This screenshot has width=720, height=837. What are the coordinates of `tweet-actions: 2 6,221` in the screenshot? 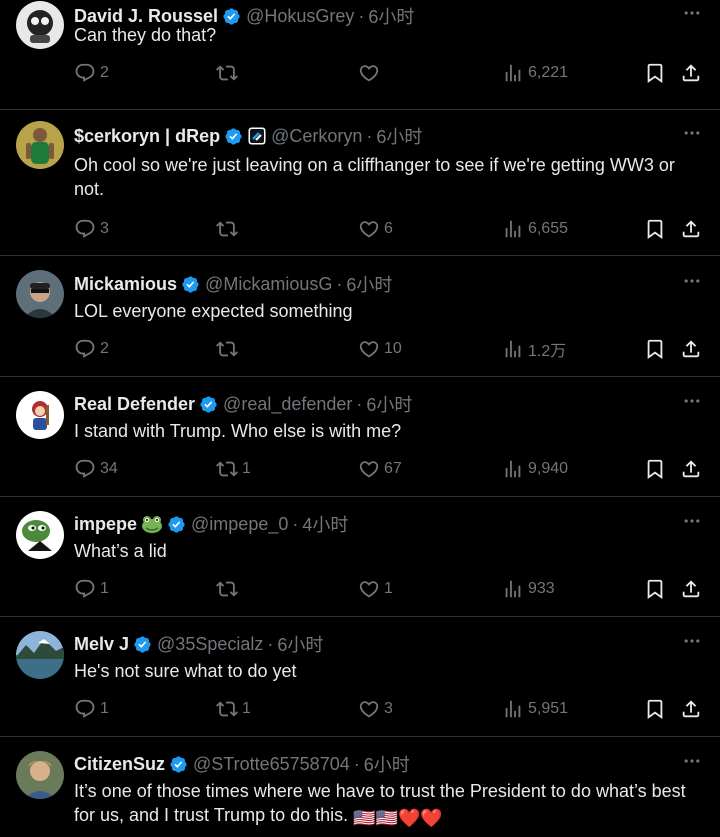 It's located at (389, 73).